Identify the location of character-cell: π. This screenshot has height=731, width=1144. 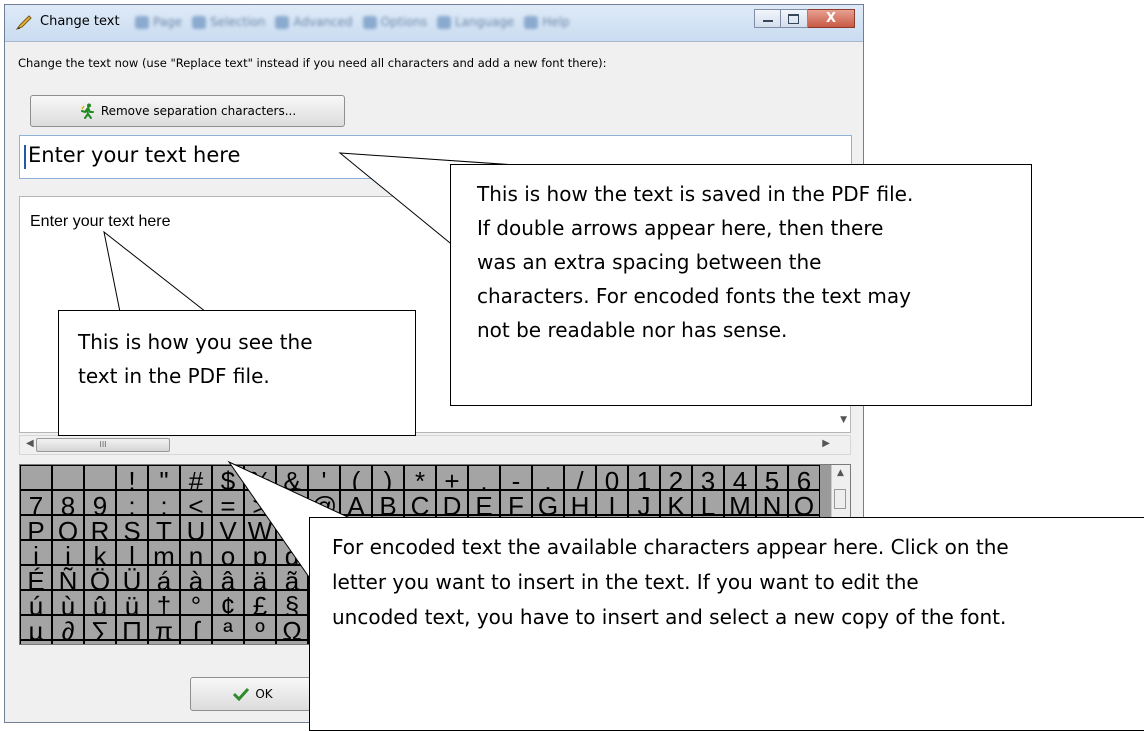
(164, 627).